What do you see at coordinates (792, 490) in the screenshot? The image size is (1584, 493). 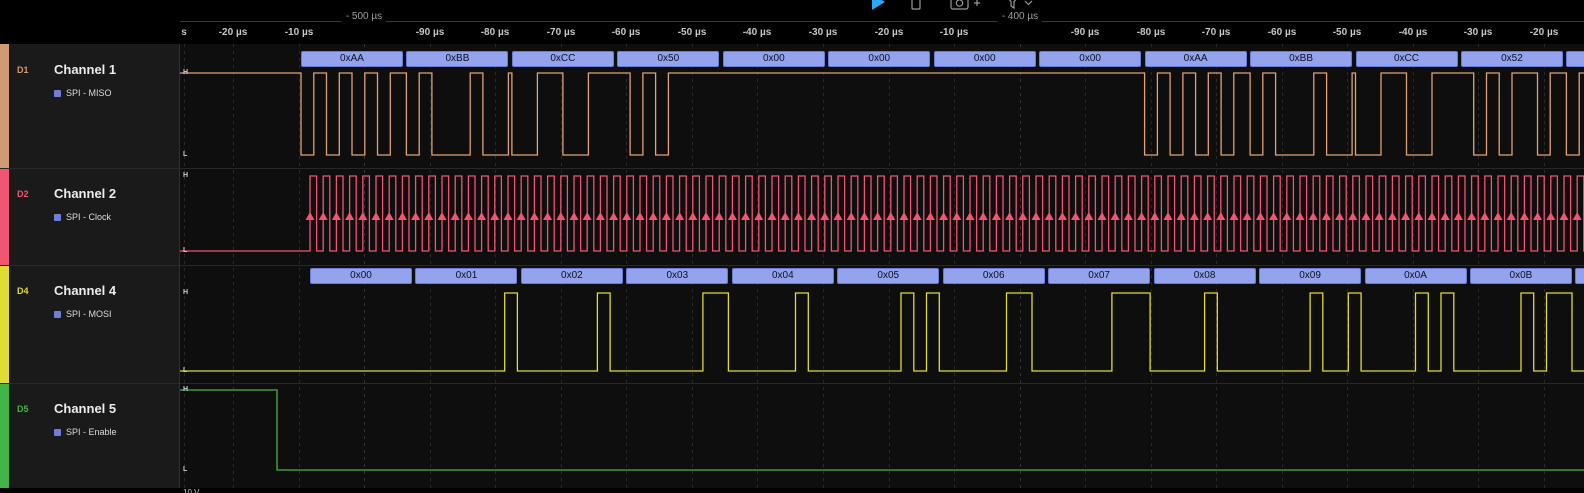 I see `bottom-partial-row: 10 V` at bounding box center [792, 490].